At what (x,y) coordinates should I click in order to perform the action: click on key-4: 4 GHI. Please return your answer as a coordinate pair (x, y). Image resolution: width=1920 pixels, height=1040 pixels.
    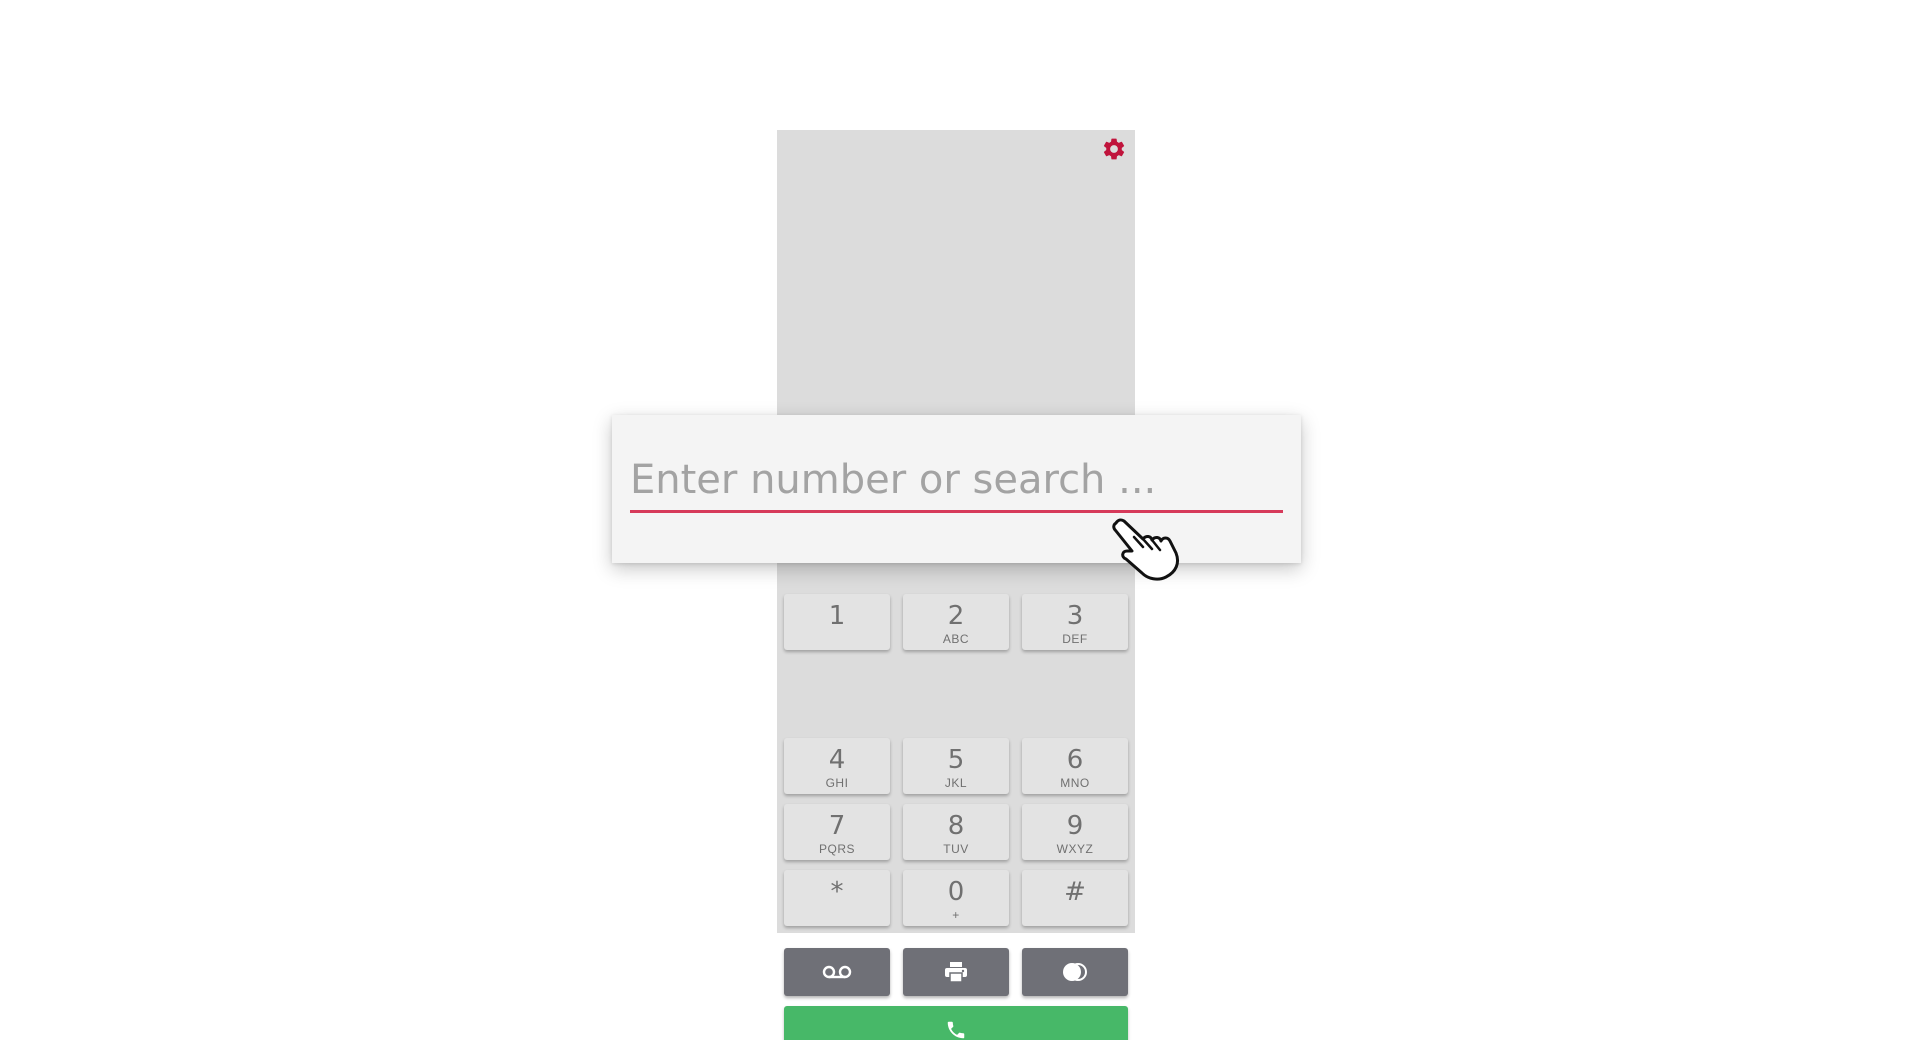
    Looking at the image, I should click on (837, 766).